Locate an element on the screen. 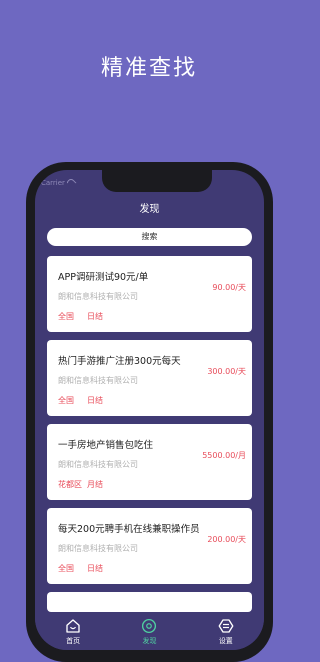 The image size is (320, 662). job-card: APP调研测试90元/单 朗和信息科技有限公司 90.00/天 全国 日结 is located at coordinates (149, 294).